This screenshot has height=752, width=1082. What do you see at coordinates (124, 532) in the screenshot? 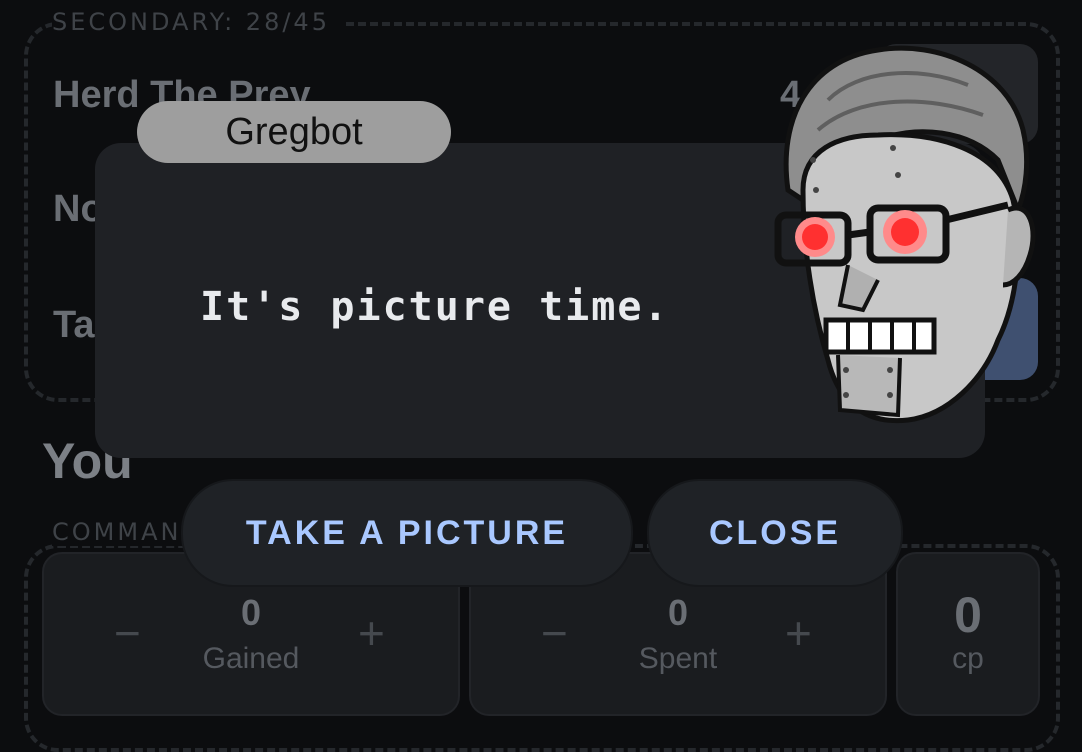
I see `command-section-label: COMMAN` at bounding box center [124, 532].